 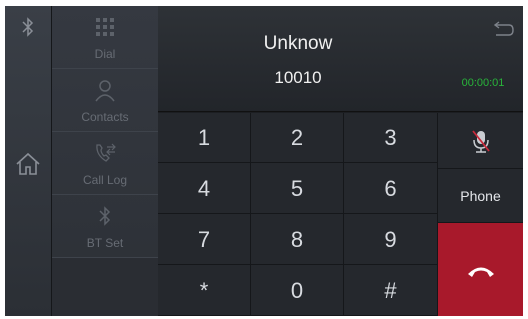 I want to click on audio-source-phone-button: Phone, so click(x=480, y=196).